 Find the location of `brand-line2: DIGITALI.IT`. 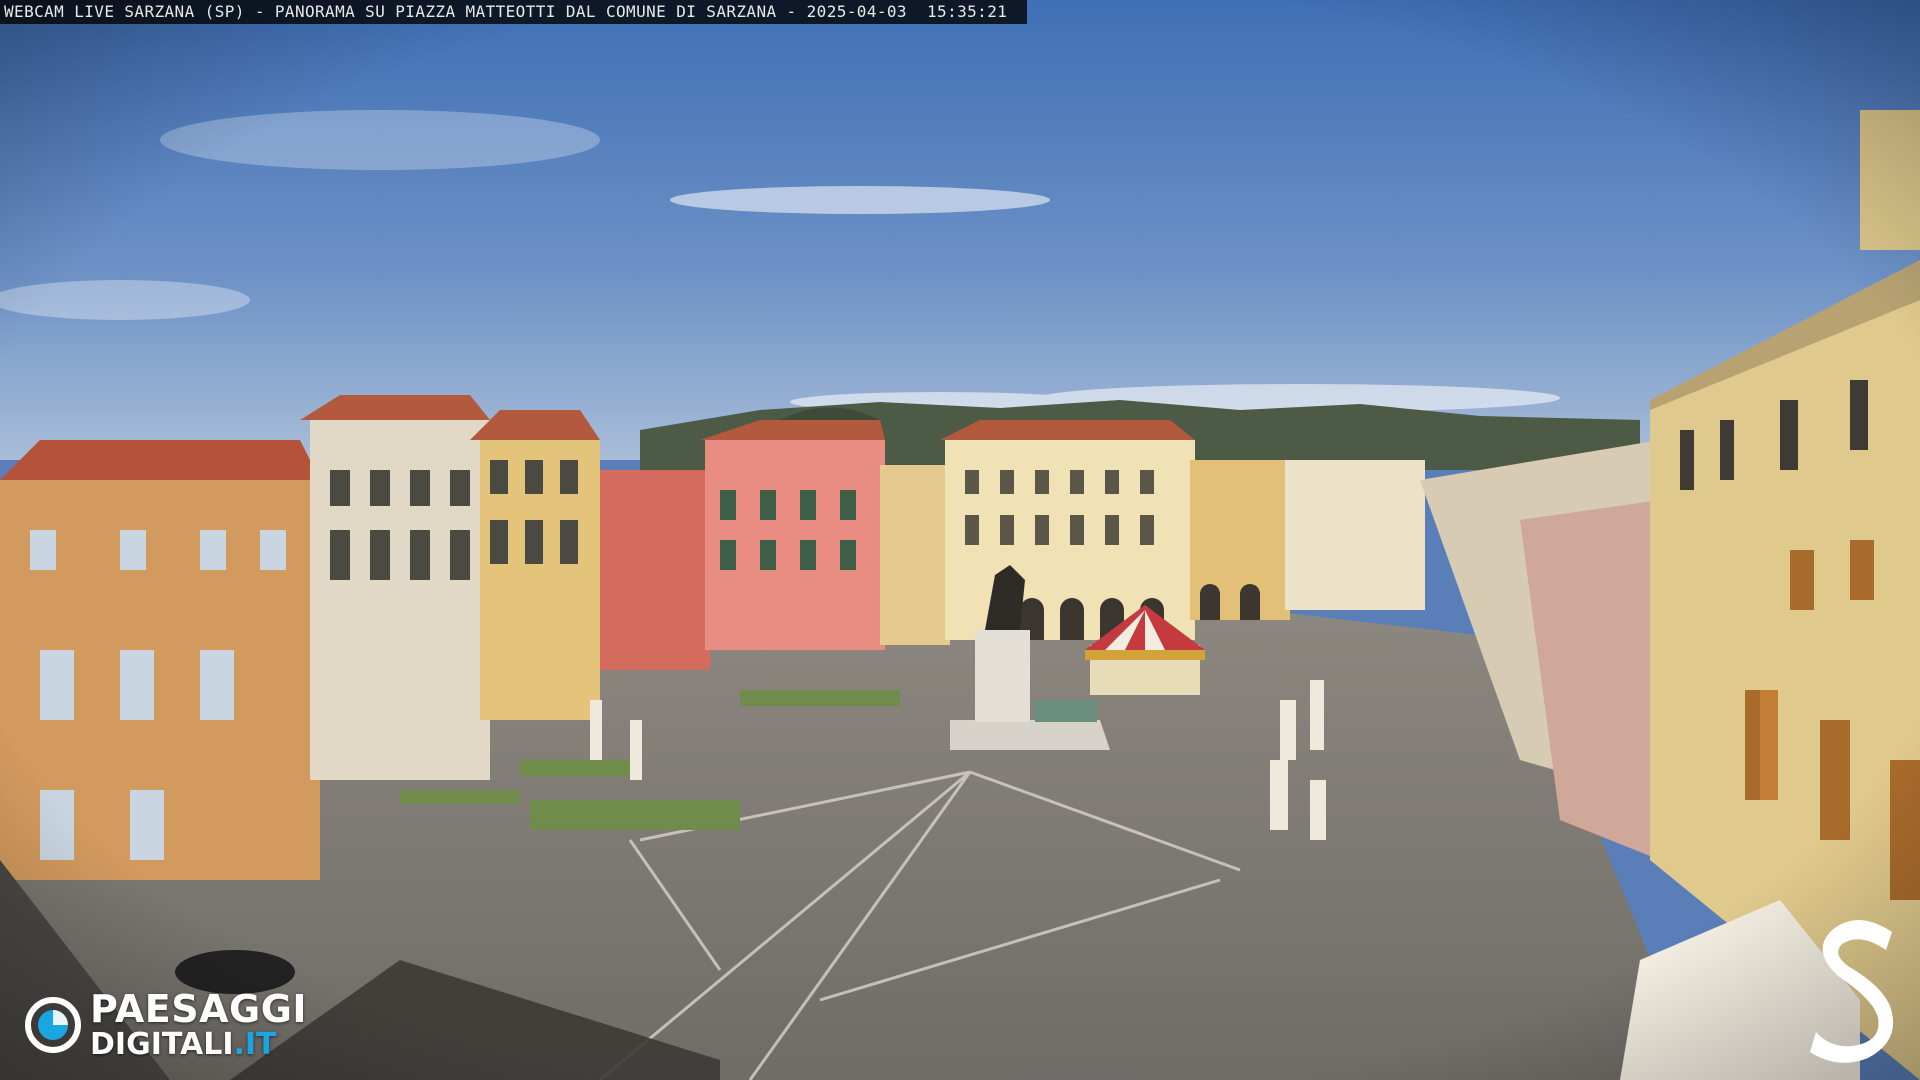

brand-line2: DIGITALI.IT is located at coordinates (198, 1045).